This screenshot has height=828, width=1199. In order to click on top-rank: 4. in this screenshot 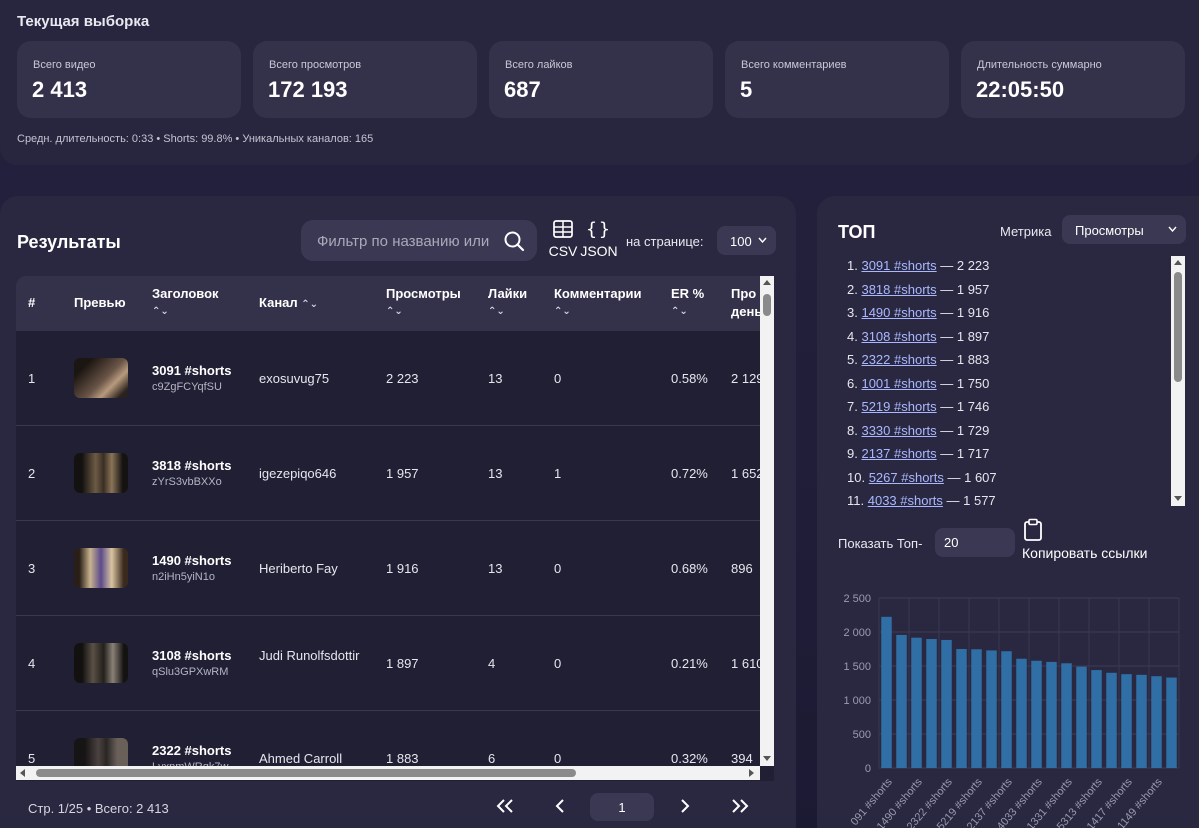, I will do `click(852, 336)`.